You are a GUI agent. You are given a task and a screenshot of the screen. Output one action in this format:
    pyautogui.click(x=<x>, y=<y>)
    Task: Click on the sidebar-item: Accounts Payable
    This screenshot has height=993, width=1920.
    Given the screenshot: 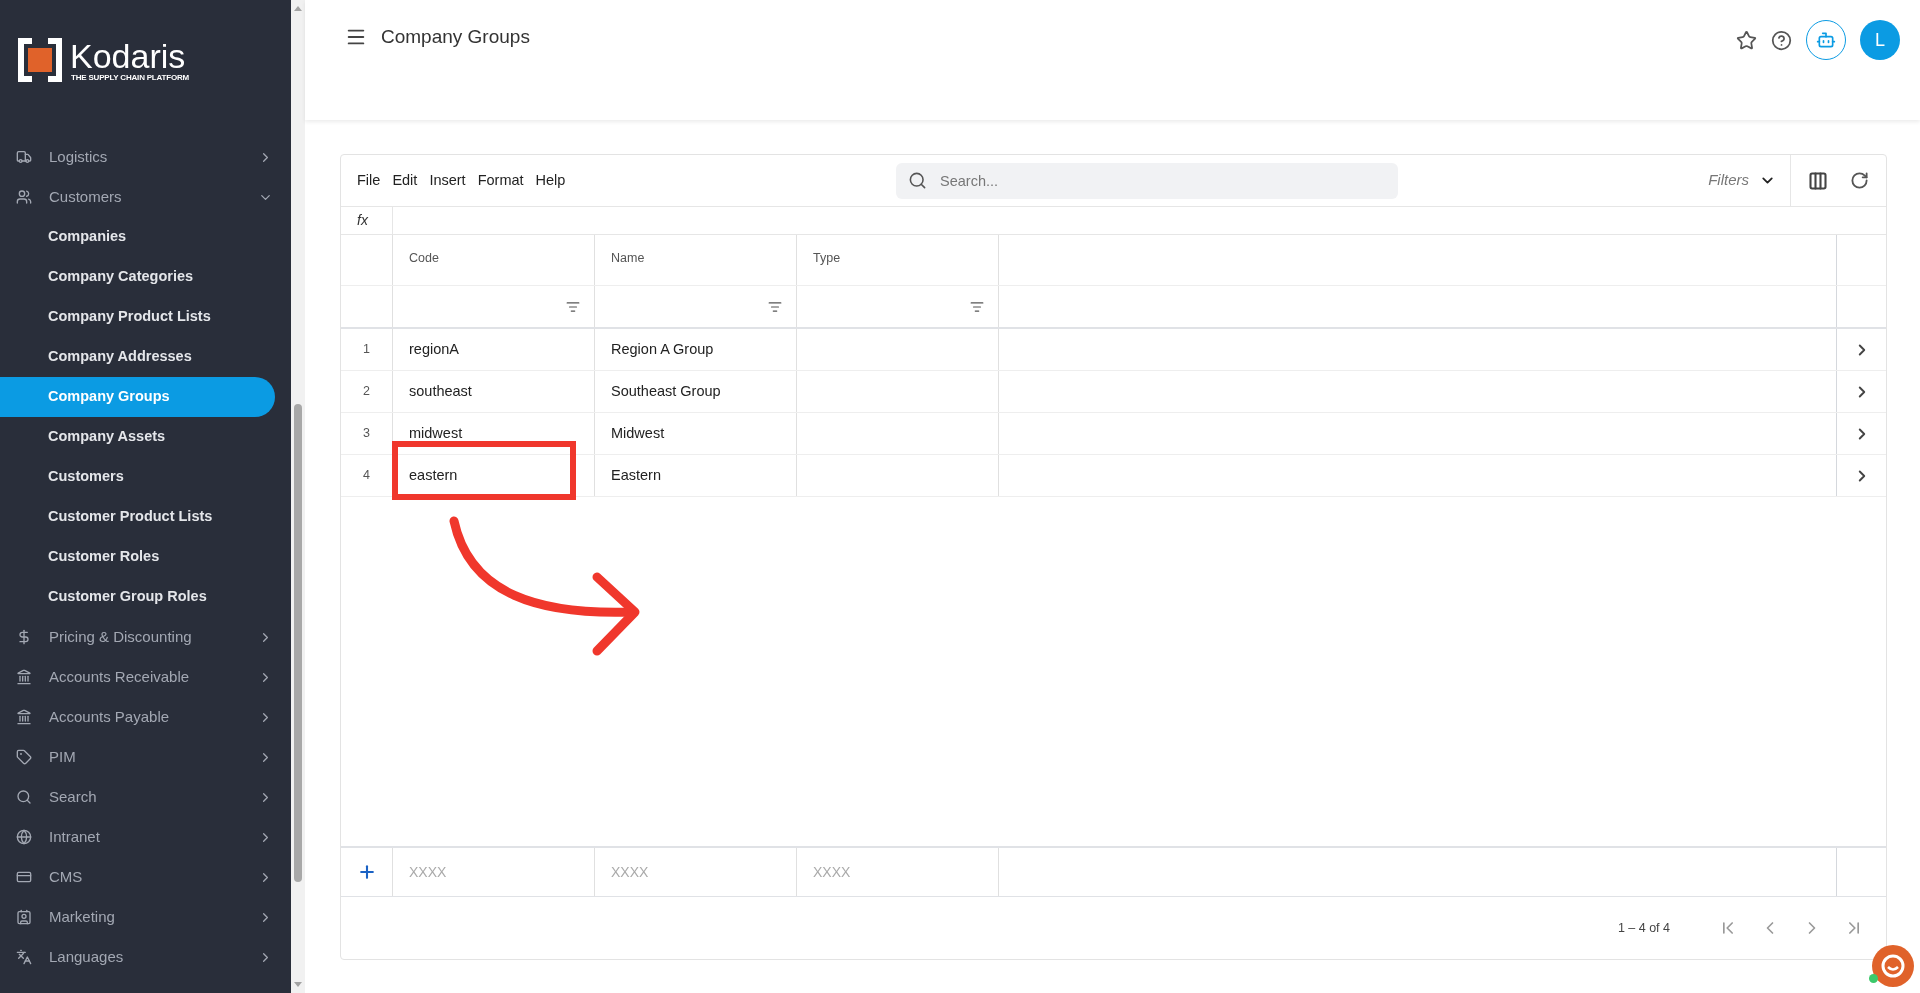 What is the action you would take?
    pyautogui.click(x=145, y=717)
    